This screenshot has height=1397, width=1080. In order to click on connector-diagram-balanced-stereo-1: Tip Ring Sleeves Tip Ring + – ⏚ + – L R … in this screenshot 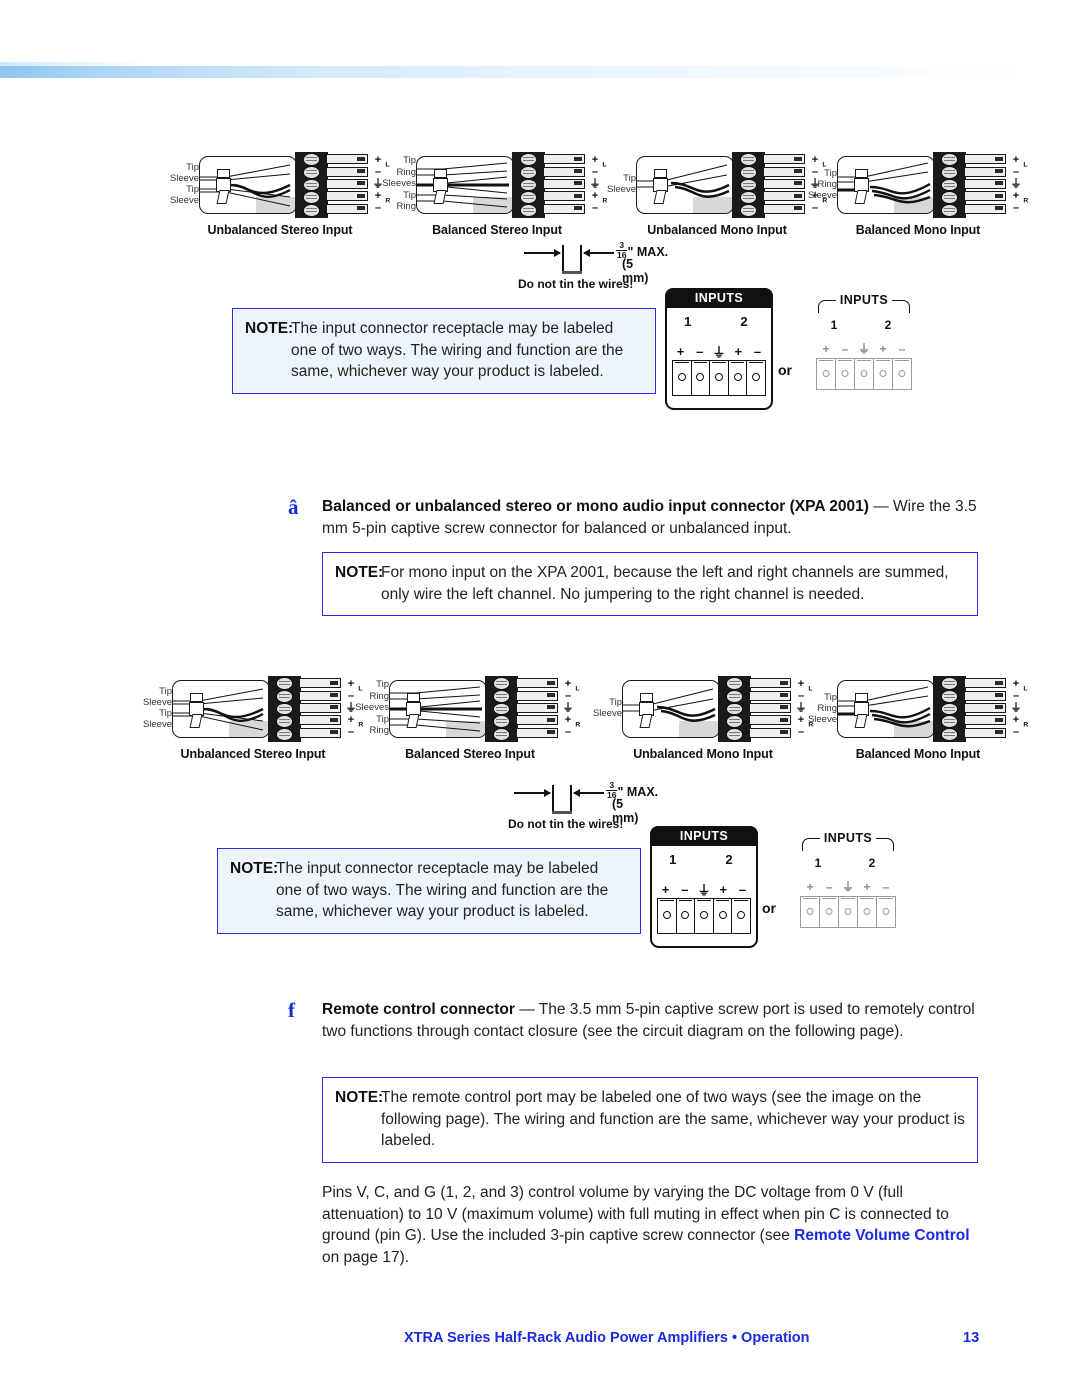, I will do `click(497, 192)`.